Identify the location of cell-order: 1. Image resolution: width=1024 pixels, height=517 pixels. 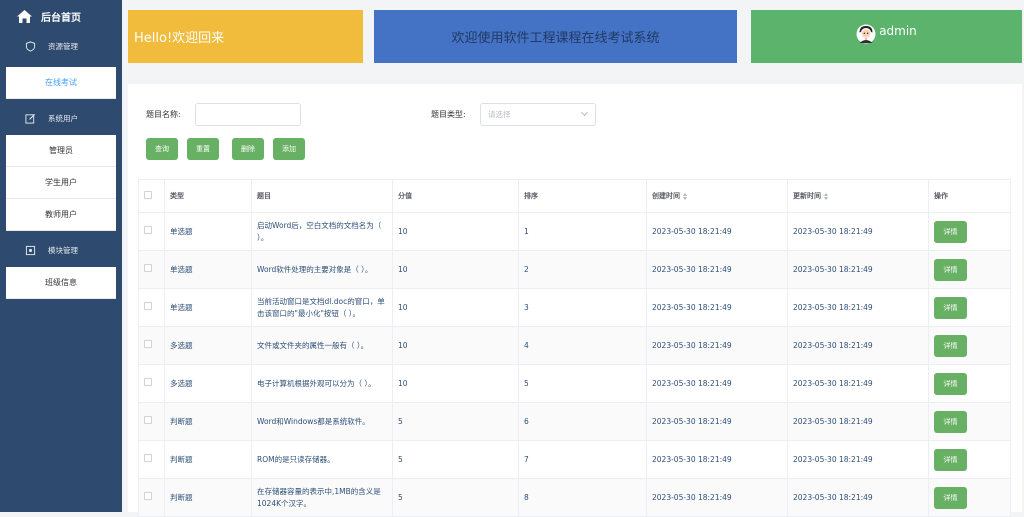
(582, 231).